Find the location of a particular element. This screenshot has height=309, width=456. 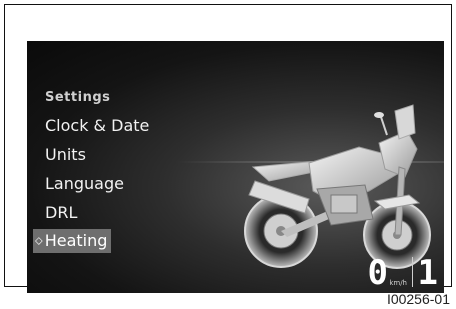

menu-item-clock-date: Clock & Date is located at coordinates (98, 126).